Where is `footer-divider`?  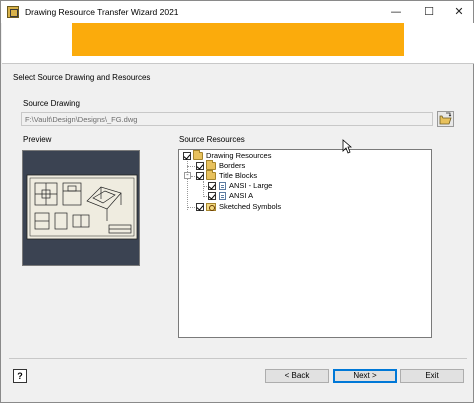 footer-divider is located at coordinates (238, 358).